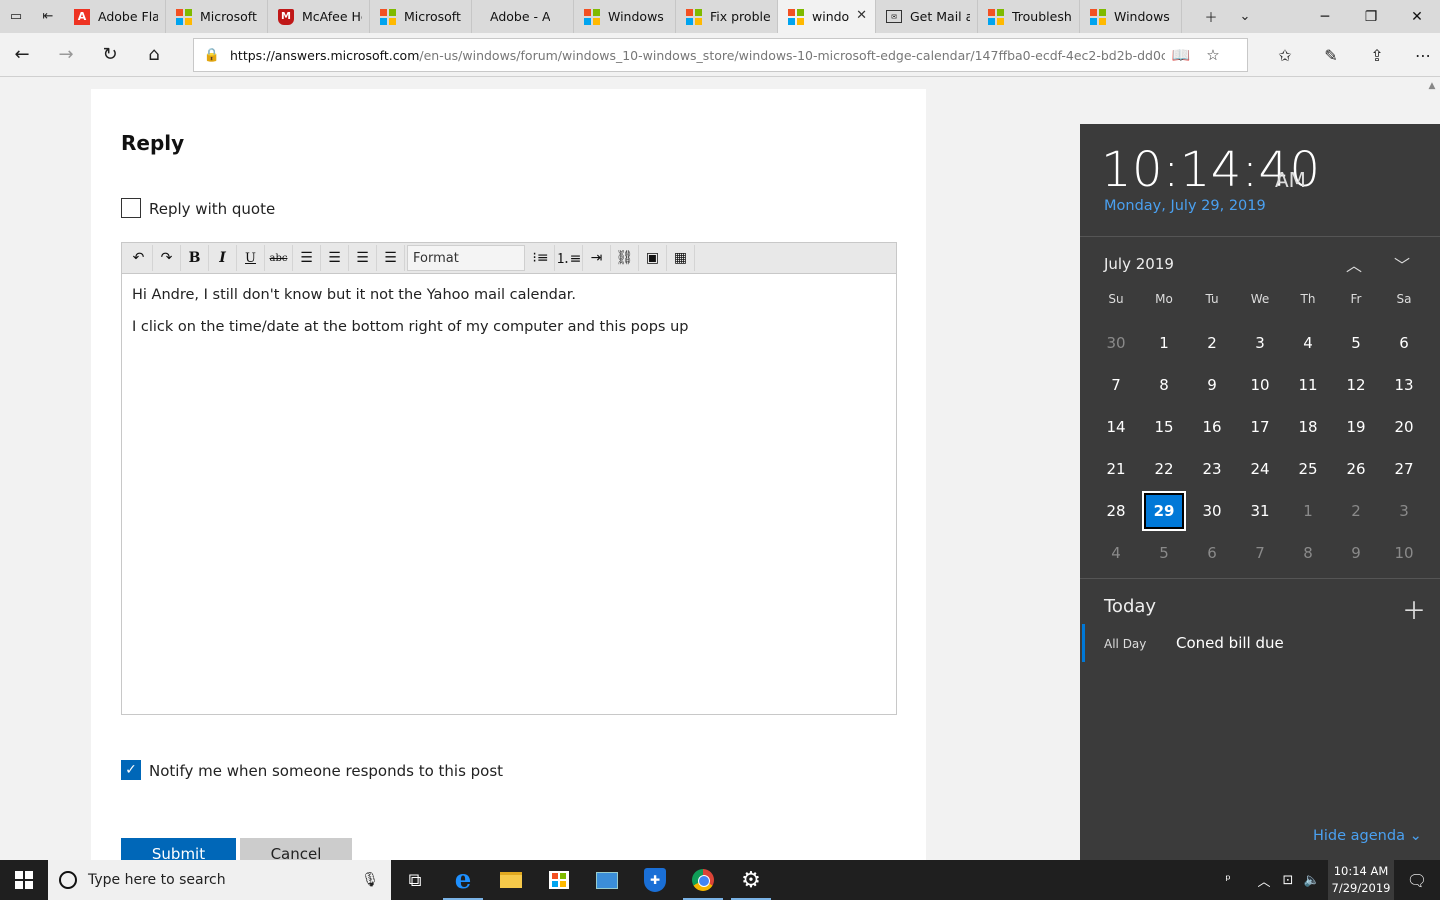 The height and width of the screenshot is (900, 1440). I want to click on calendar-day: 25, so click(1308, 469).